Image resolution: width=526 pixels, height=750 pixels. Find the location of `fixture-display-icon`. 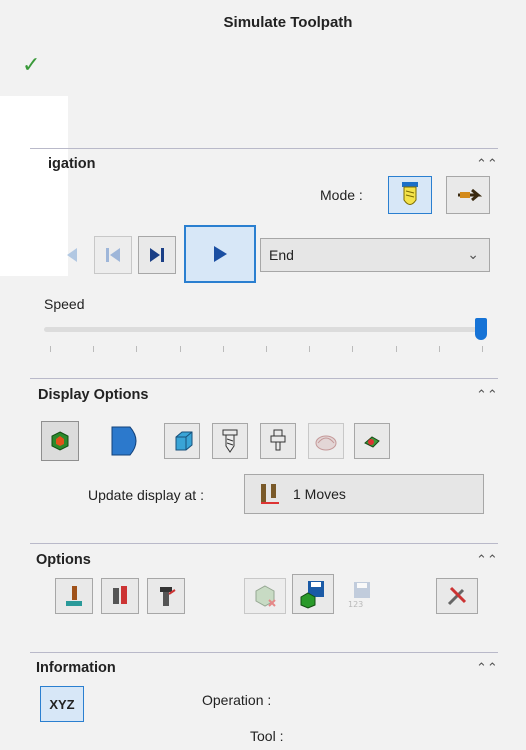

fixture-display-icon is located at coordinates (372, 442).